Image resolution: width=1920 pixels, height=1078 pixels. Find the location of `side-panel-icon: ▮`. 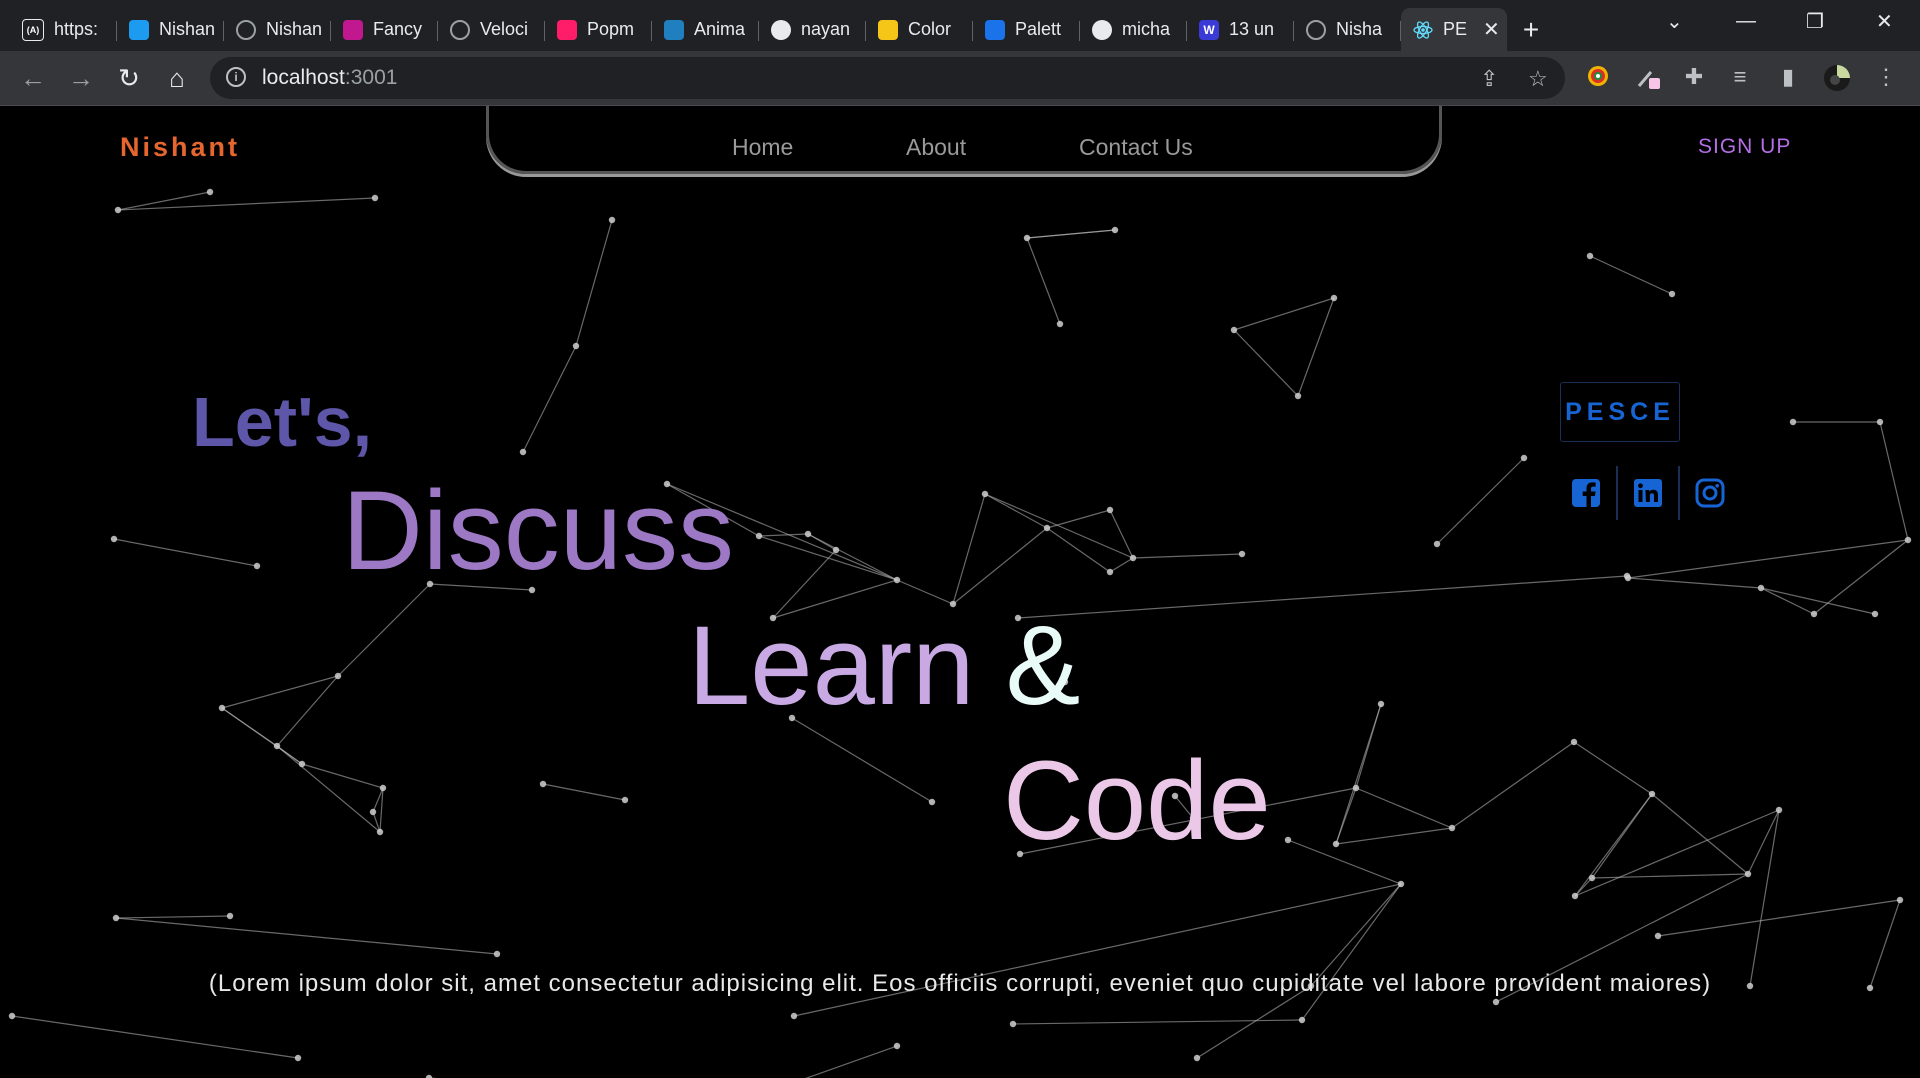

side-panel-icon: ▮ is located at coordinates (1788, 77).